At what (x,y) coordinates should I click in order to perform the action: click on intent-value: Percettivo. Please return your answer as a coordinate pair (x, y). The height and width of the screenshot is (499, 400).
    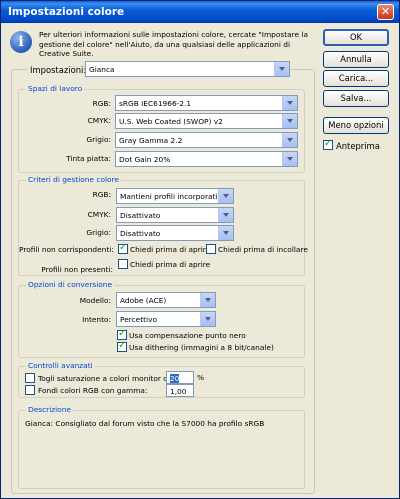
    Looking at the image, I should click on (138, 319).